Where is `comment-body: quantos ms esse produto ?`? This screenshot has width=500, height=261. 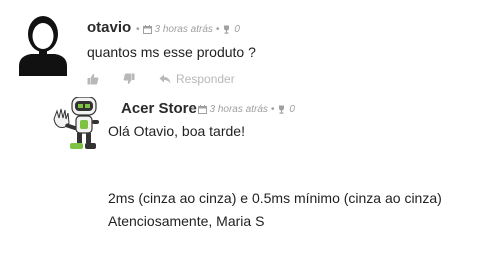
comment-body: quantos ms esse produto ? is located at coordinates (171, 52).